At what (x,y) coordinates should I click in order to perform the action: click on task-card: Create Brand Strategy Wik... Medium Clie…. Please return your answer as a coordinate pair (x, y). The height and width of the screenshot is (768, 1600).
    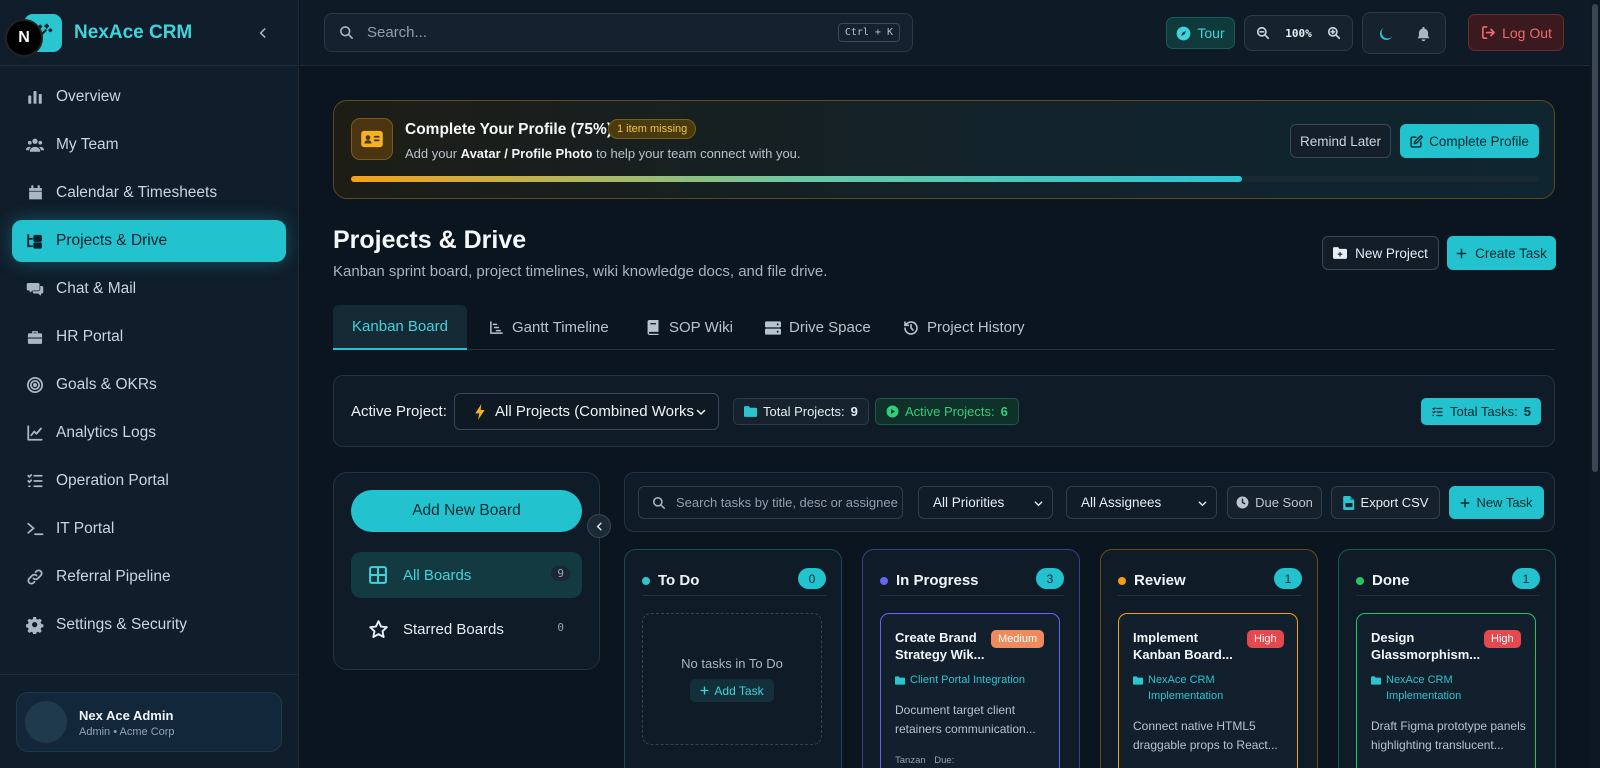
    Looking at the image, I should click on (970, 690).